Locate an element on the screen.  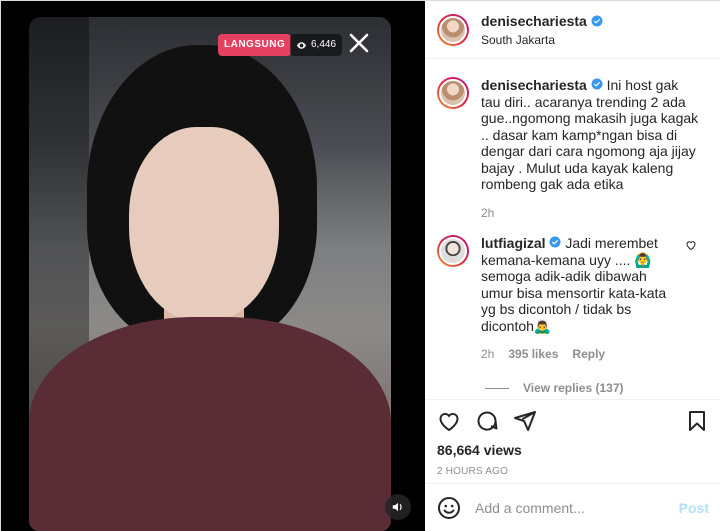
viewer-count: 6,446 is located at coordinates (324, 44).